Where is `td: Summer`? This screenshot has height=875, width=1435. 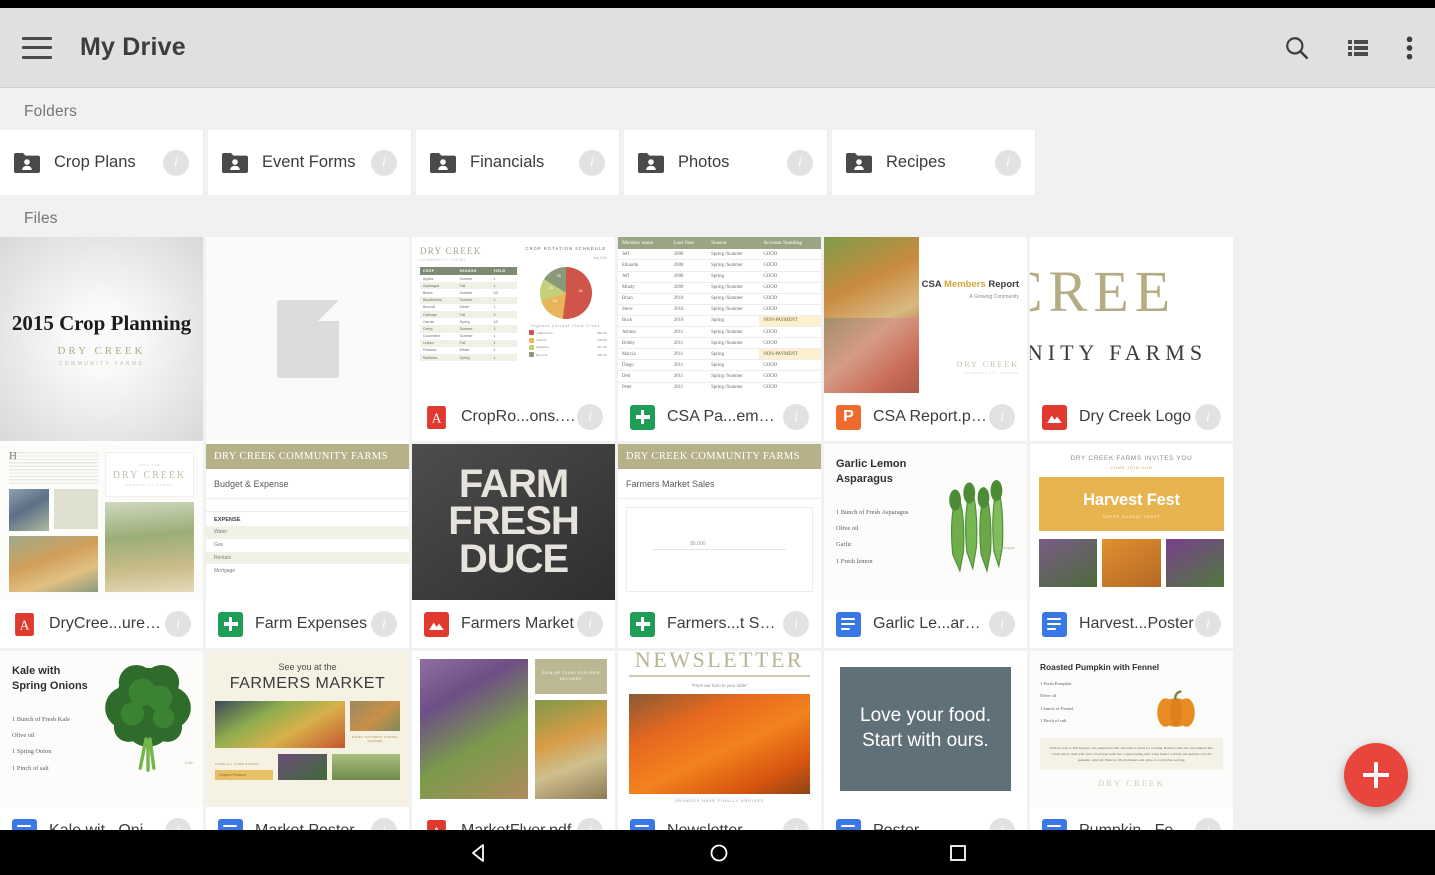 td: Summer is located at coordinates (466, 278).